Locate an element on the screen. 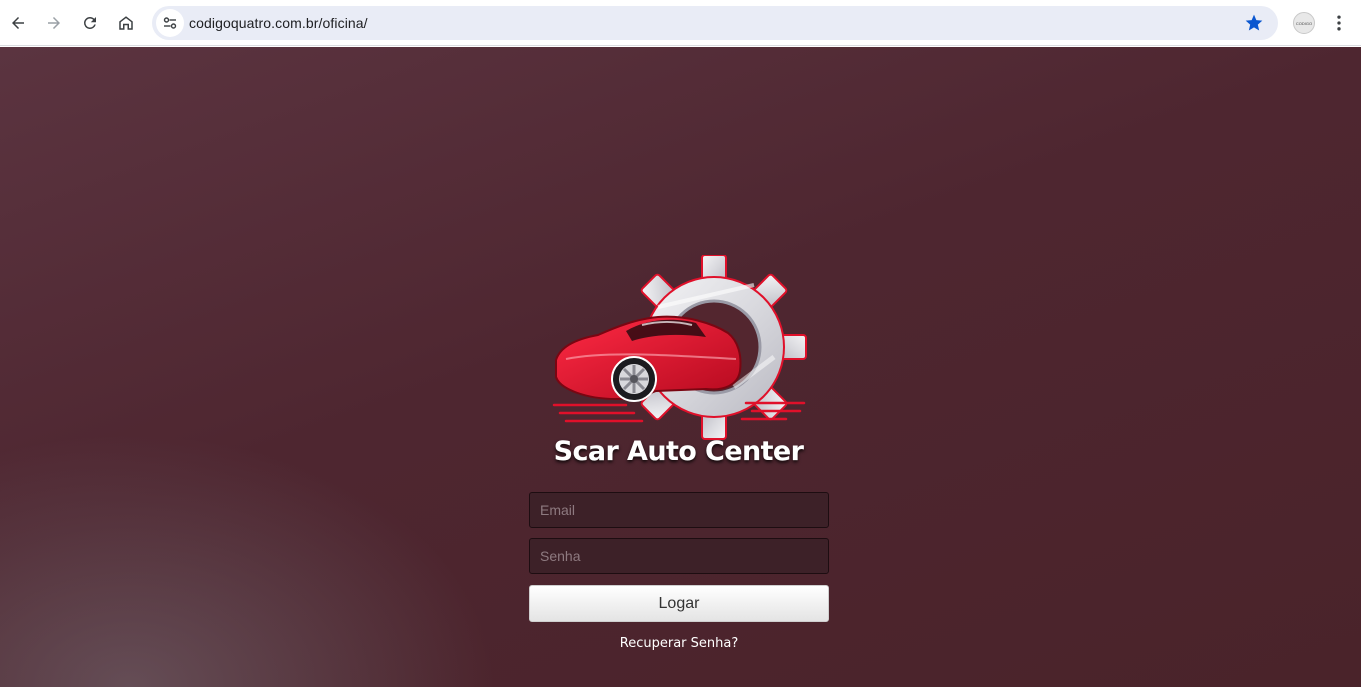  password-field is located at coordinates (679, 556).